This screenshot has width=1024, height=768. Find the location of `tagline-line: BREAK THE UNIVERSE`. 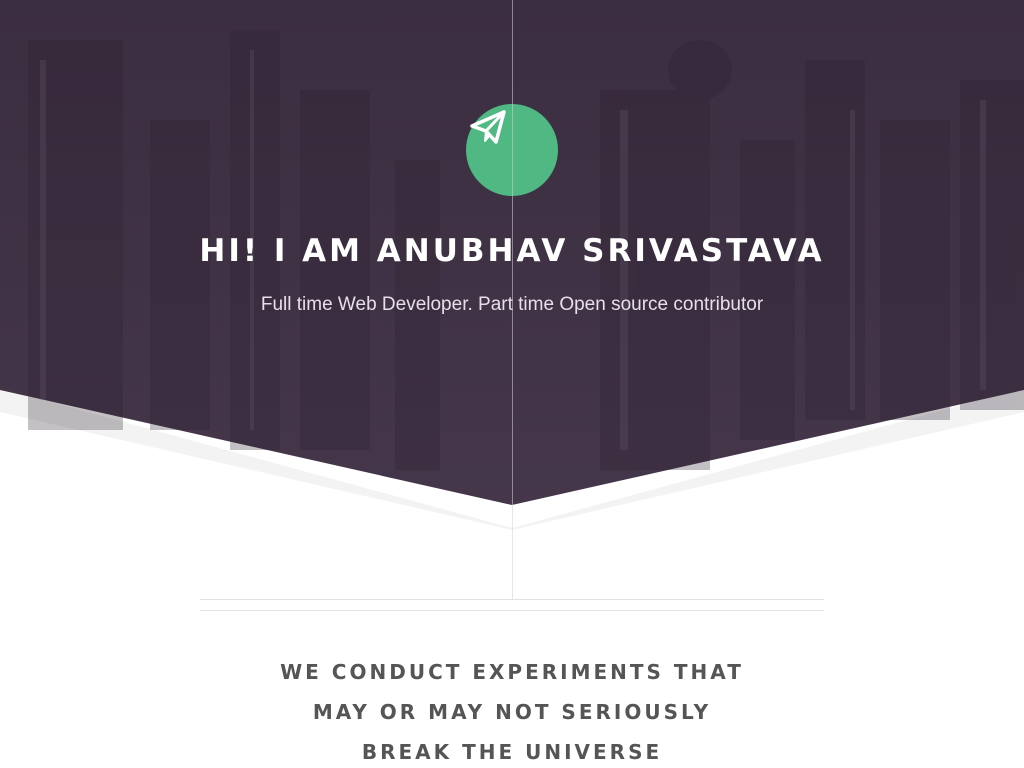

tagline-line: BREAK THE UNIVERSE is located at coordinates (512, 752).